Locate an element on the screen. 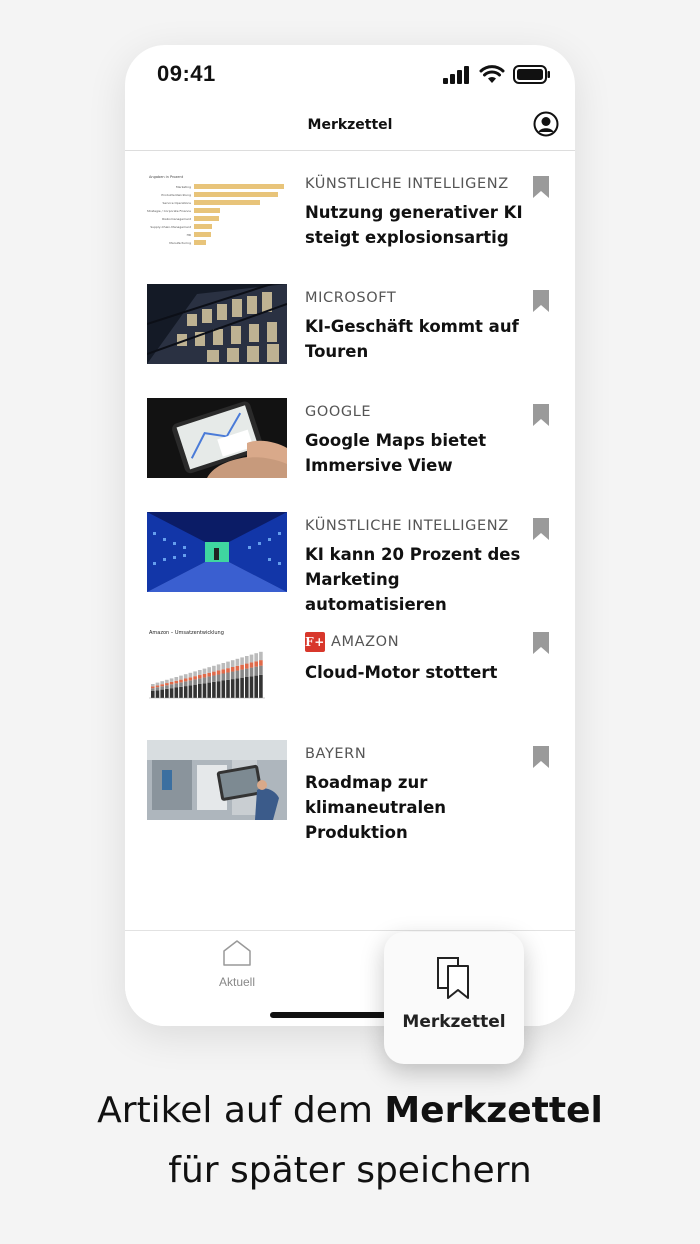 This screenshot has height=1244, width=700. tab-aktuell: Aktuell is located at coordinates (237, 964).